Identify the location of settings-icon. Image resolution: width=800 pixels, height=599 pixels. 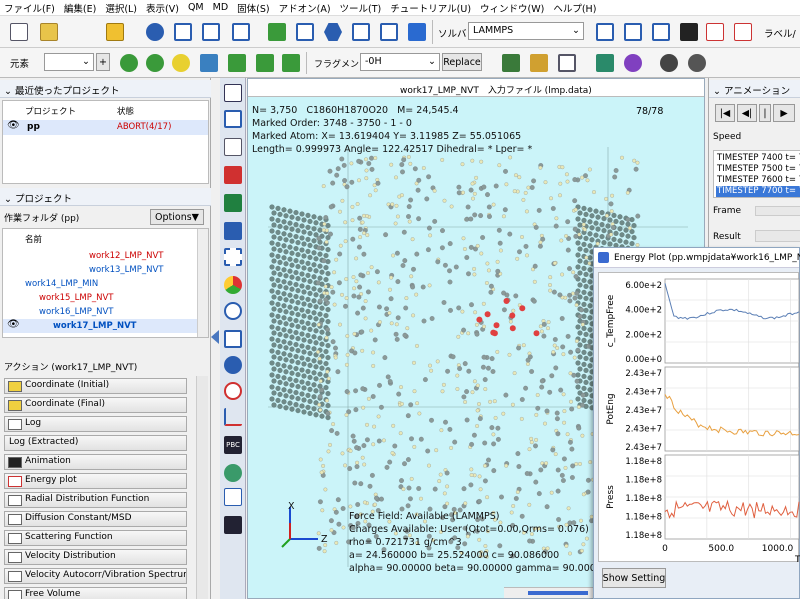
(697, 63).